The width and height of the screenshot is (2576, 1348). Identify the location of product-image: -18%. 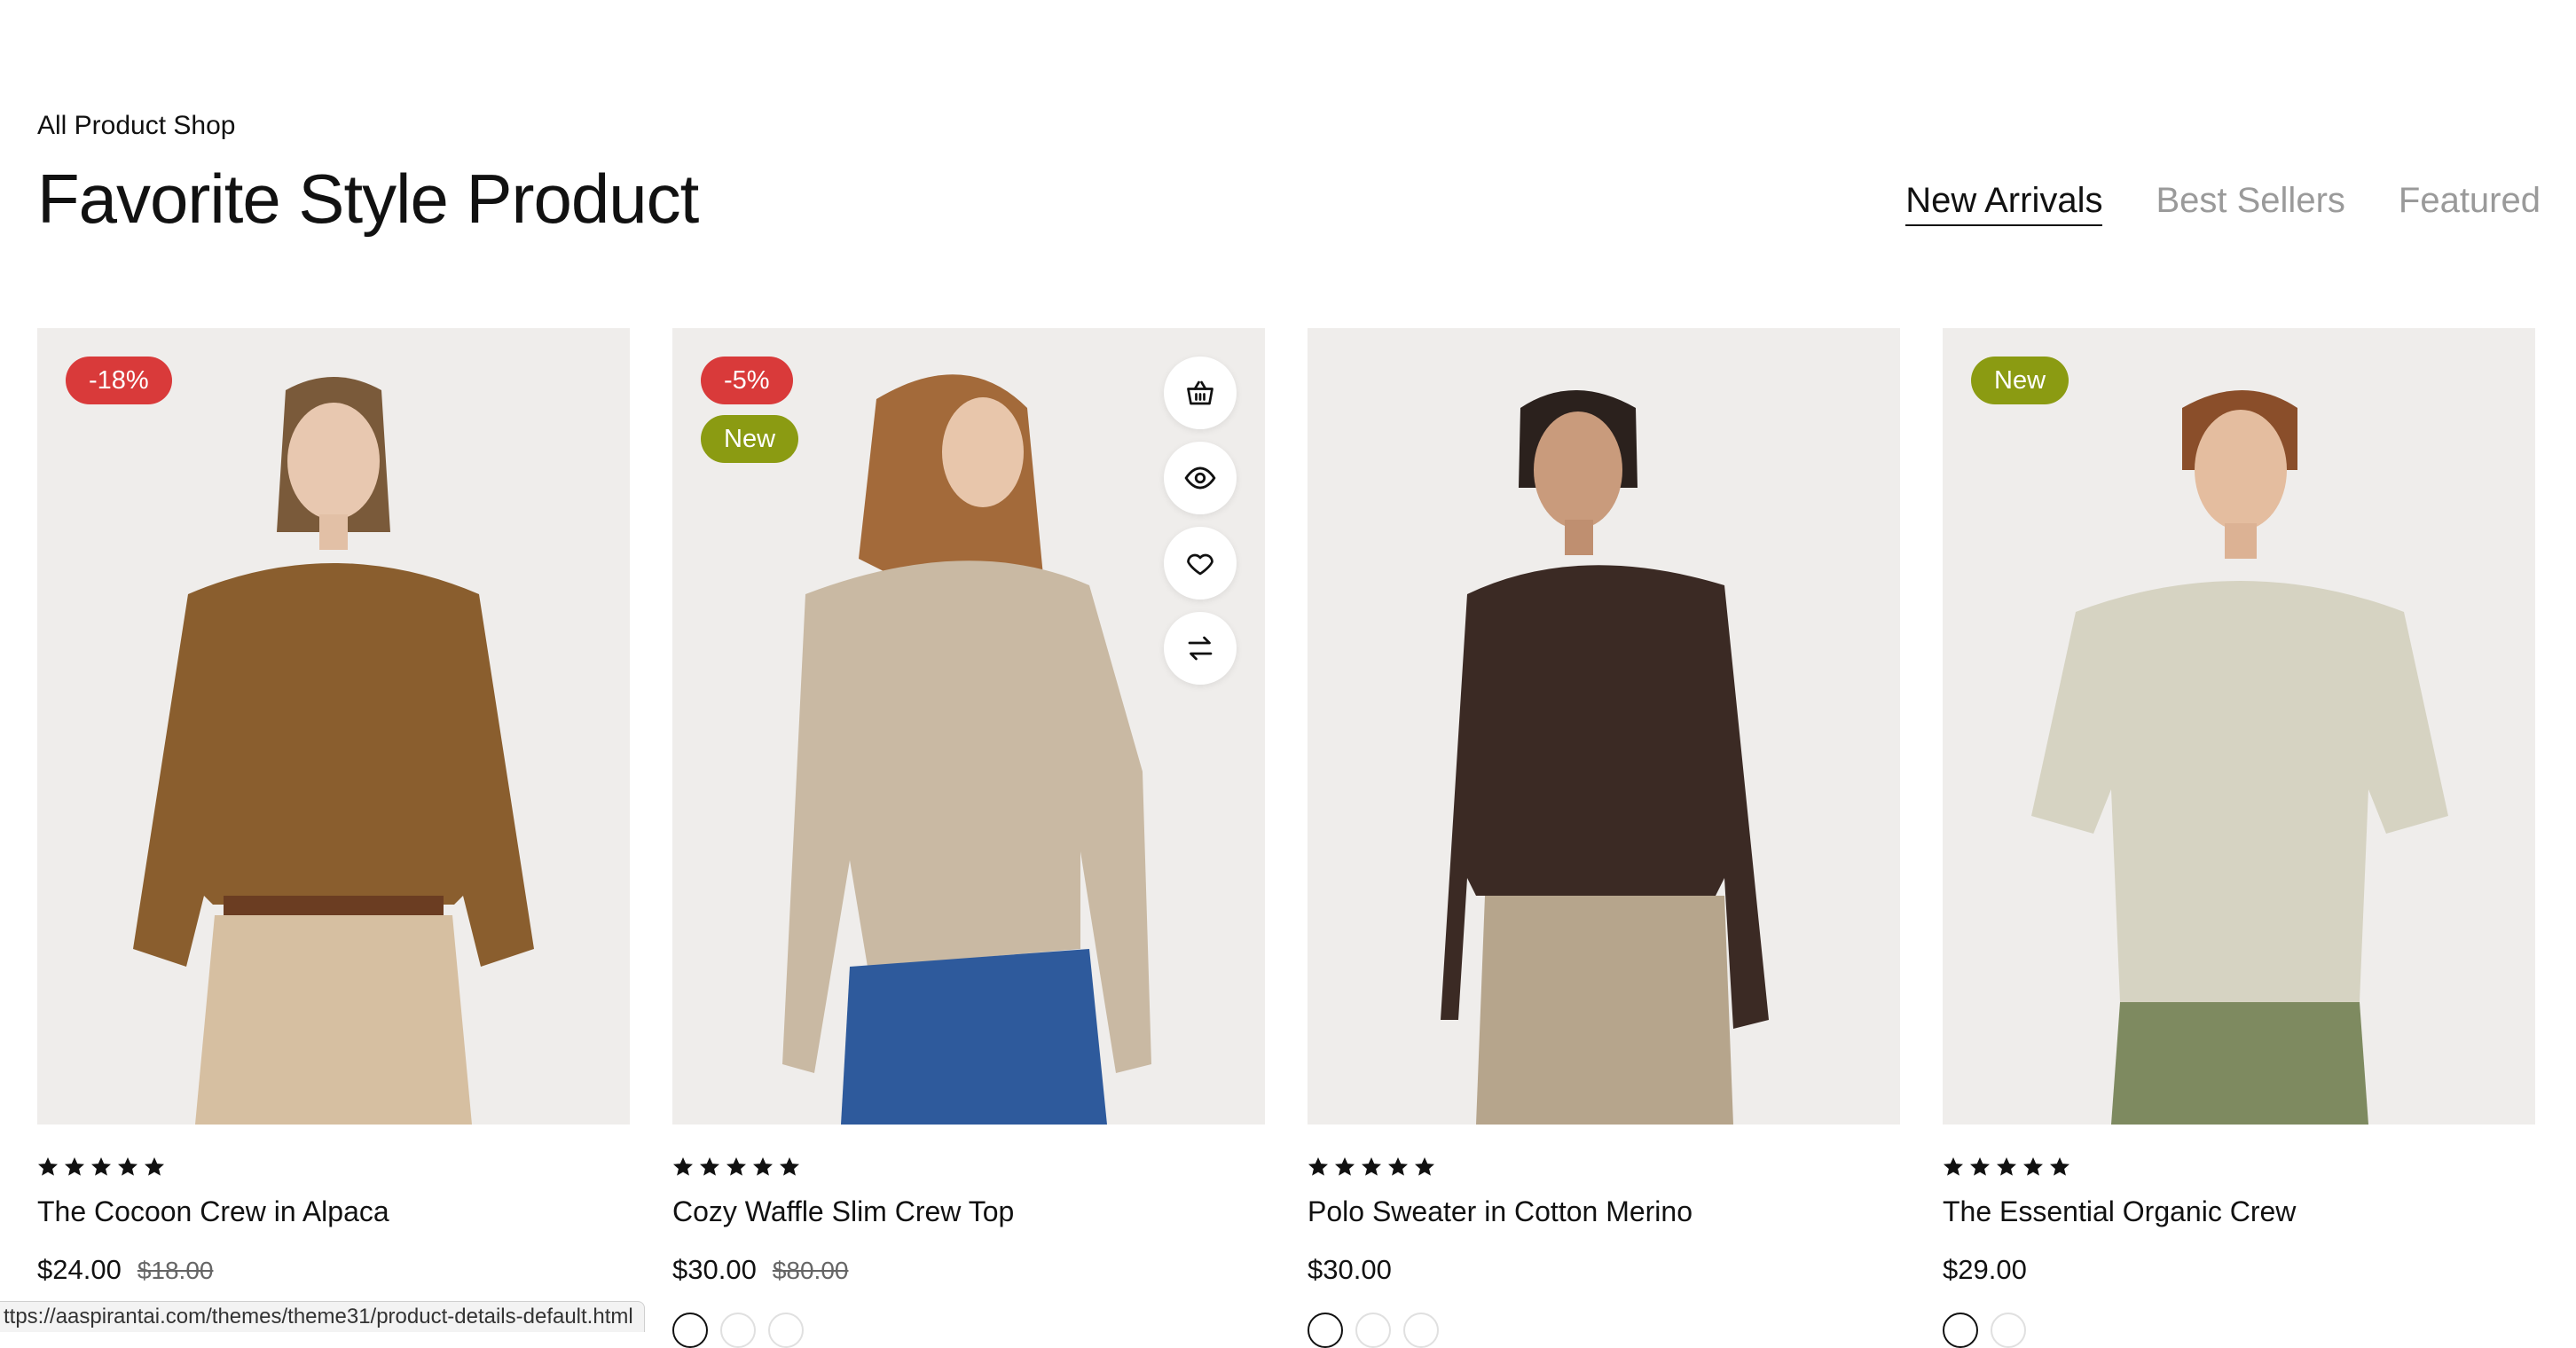
(333, 726).